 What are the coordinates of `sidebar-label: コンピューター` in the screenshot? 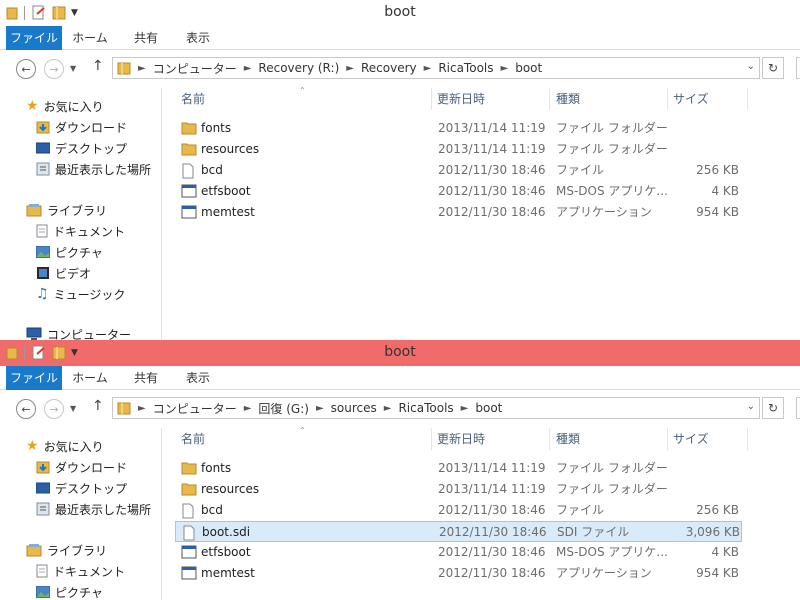 It's located at (89, 334).